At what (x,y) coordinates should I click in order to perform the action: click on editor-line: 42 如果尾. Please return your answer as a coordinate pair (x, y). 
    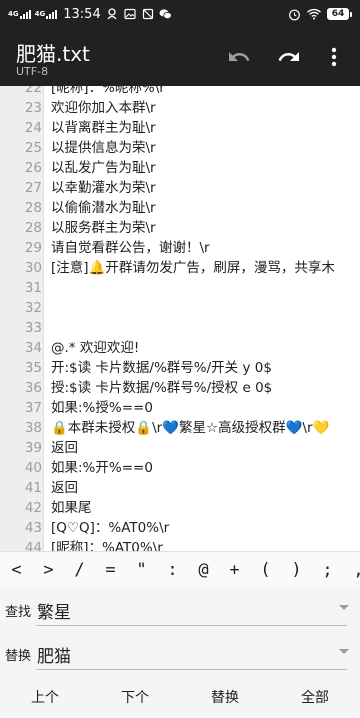
    Looking at the image, I should click on (180, 508).